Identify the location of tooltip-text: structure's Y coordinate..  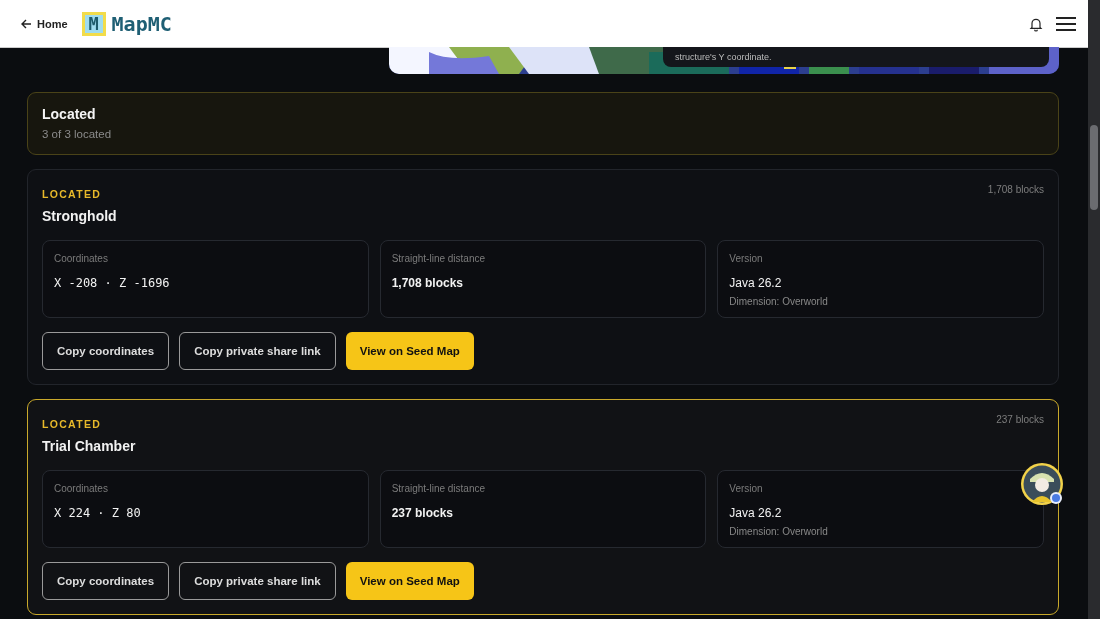
(856, 57).